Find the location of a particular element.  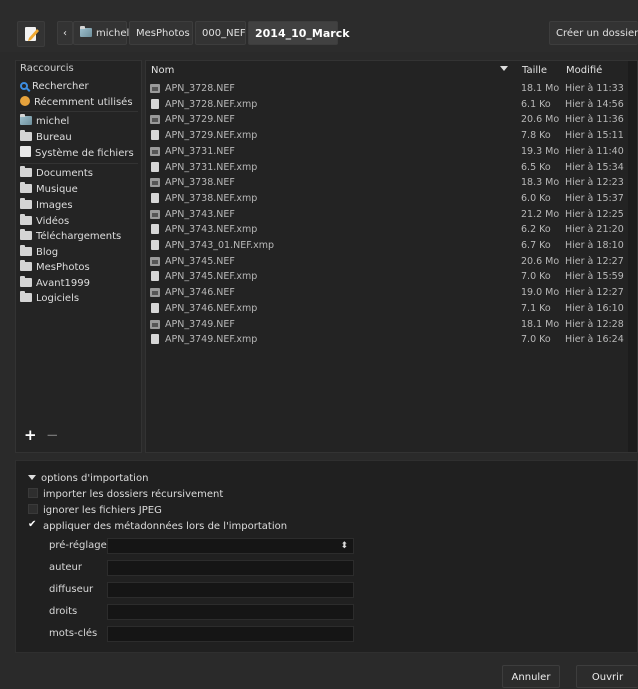

sidebar-item-videos: Vidéos is located at coordinates (81, 221).